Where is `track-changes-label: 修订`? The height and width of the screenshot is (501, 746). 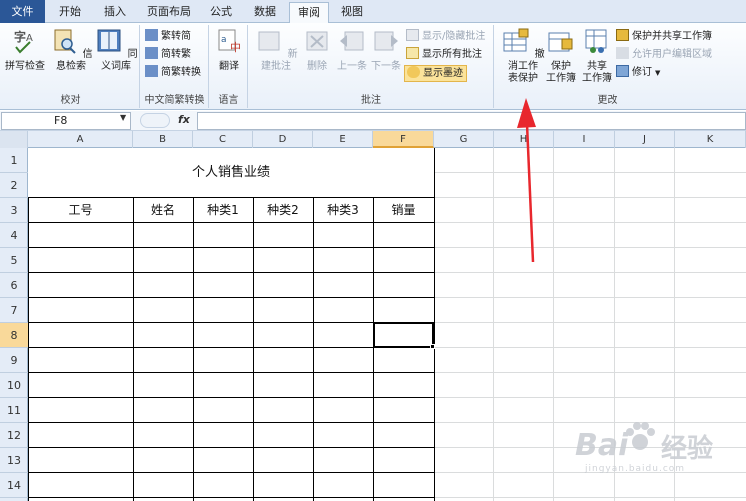 track-changes-label: 修订 is located at coordinates (642, 72).